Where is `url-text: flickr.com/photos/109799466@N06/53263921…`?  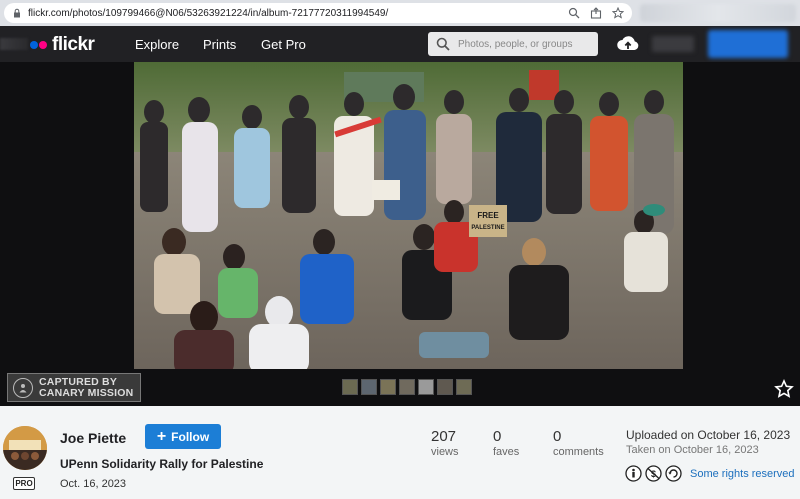 url-text: flickr.com/photos/109799466@N06/53263921… is located at coordinates (298, 13).